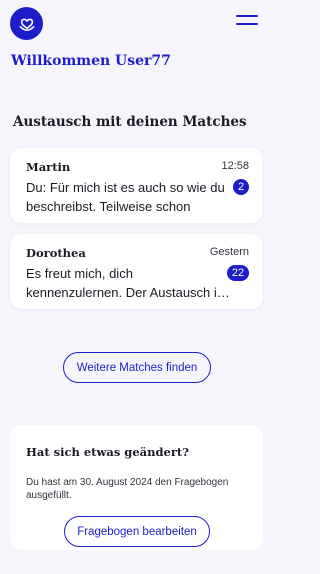 Image resolution: width=320 pixels, height=574 pixels. I want to click on message-time: 12:58, so click(235, 166).